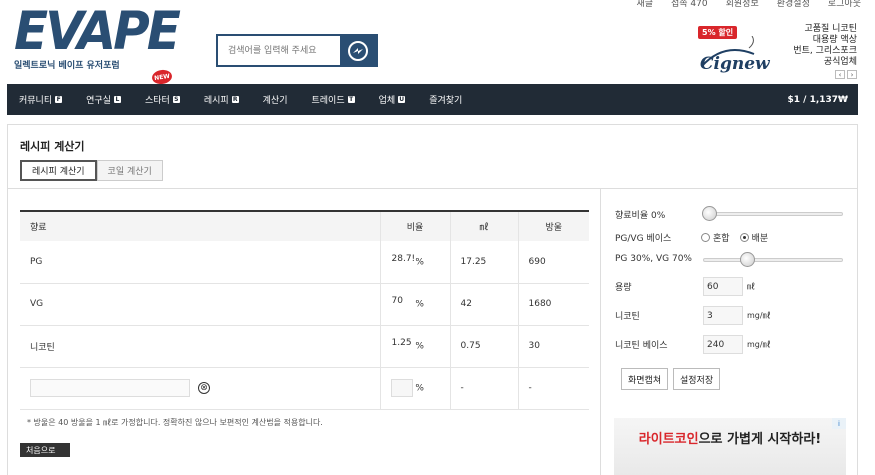  Describe the element at coordinates (45, 450) in the screenshot. I see `reset-button: 처음으로` at that location.